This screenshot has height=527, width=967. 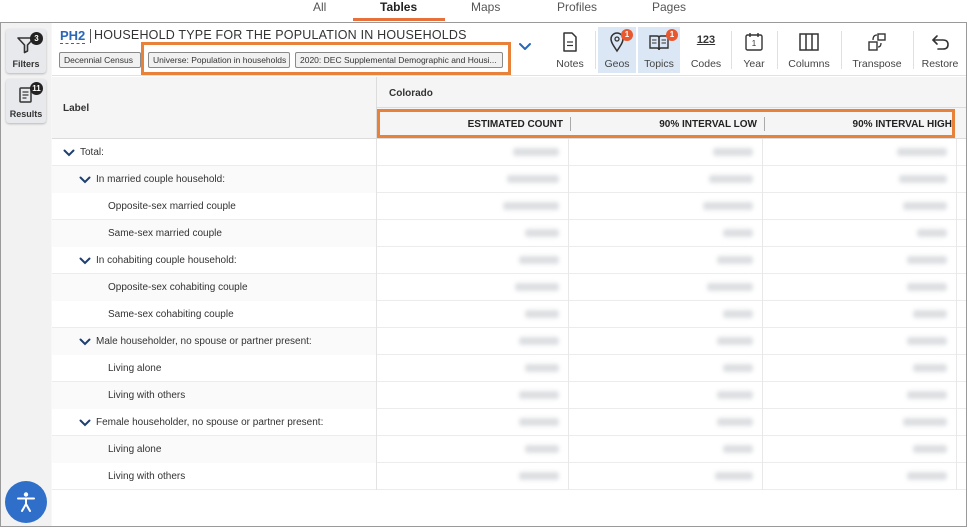 What do you see at coordinates (73, 36) in the screenshot?
I see `table-id-link: PH2` at bounding box center [73, 36].